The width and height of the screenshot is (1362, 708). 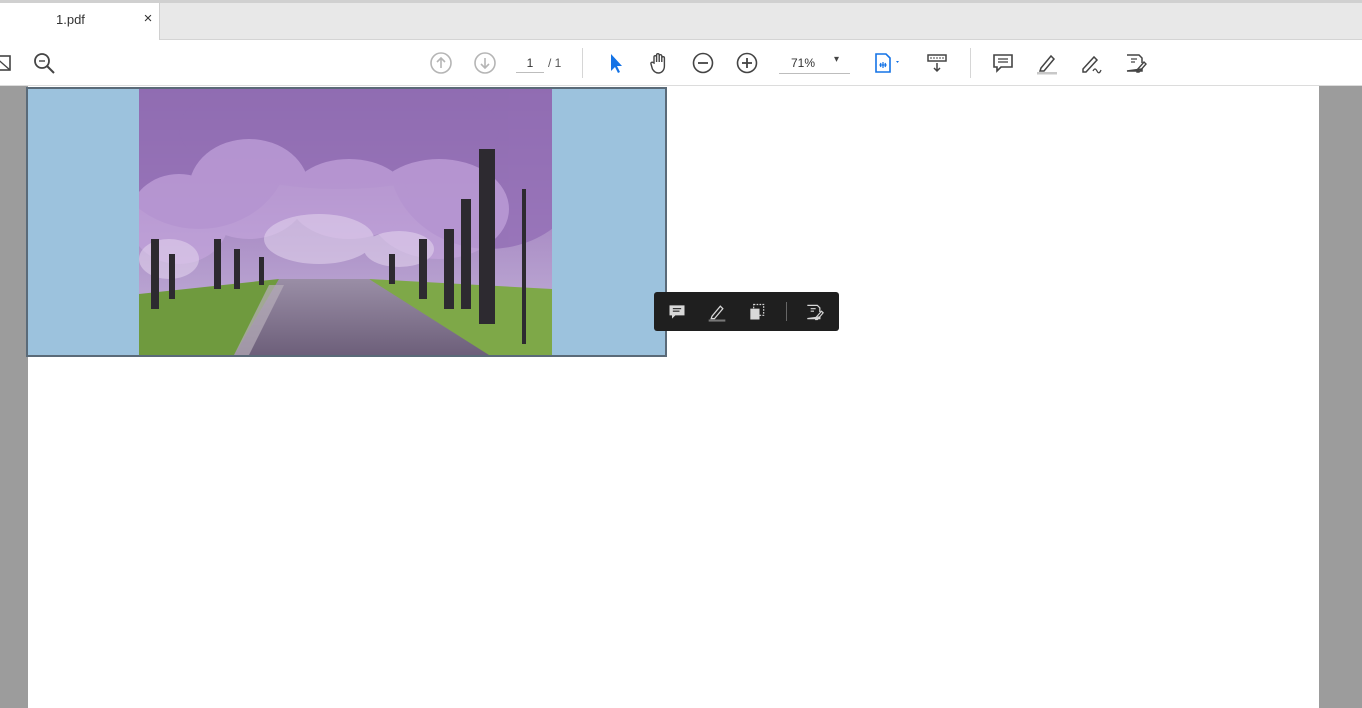 What do you see at coordinates (837, 59) in the screenshot?
I see `chevron-down-icon: ▾` at bounding box center [837, 59].